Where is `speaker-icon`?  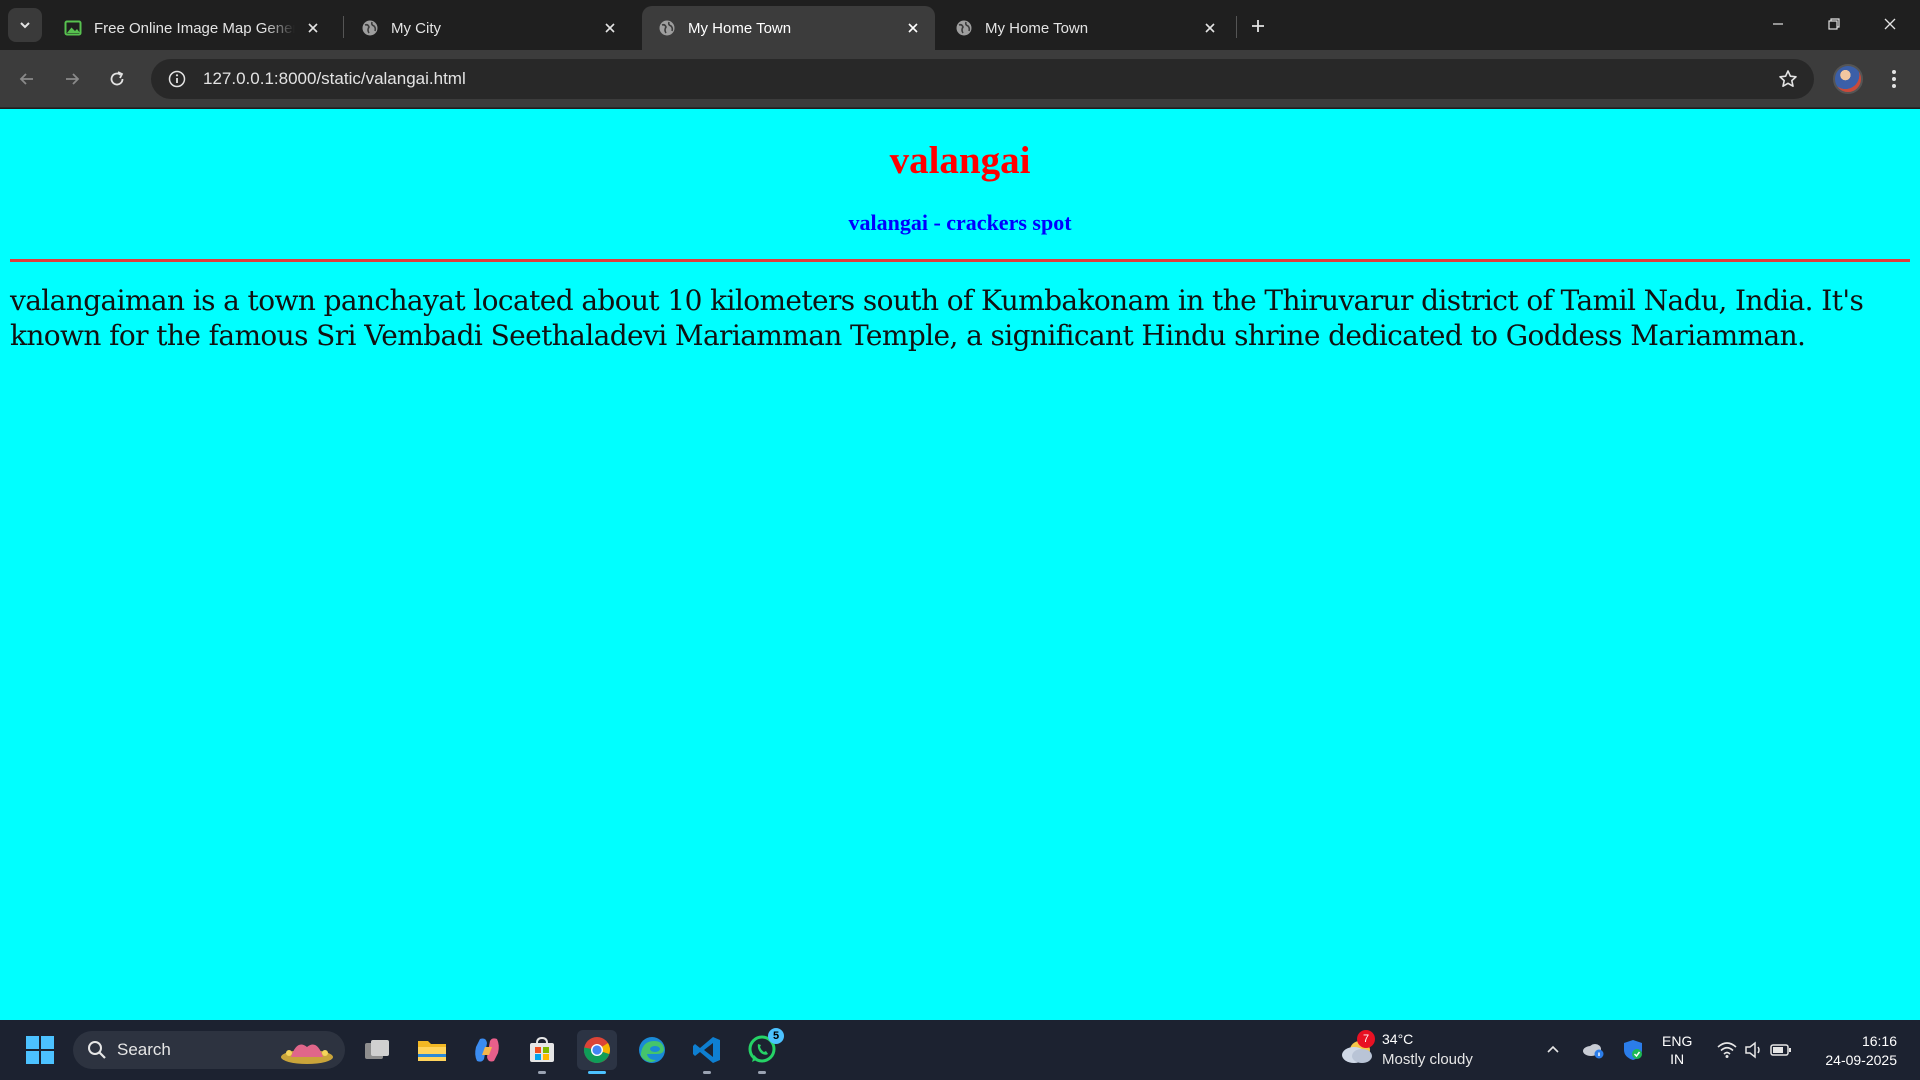 speaker-icon is located at coordinates (1752, 1050).